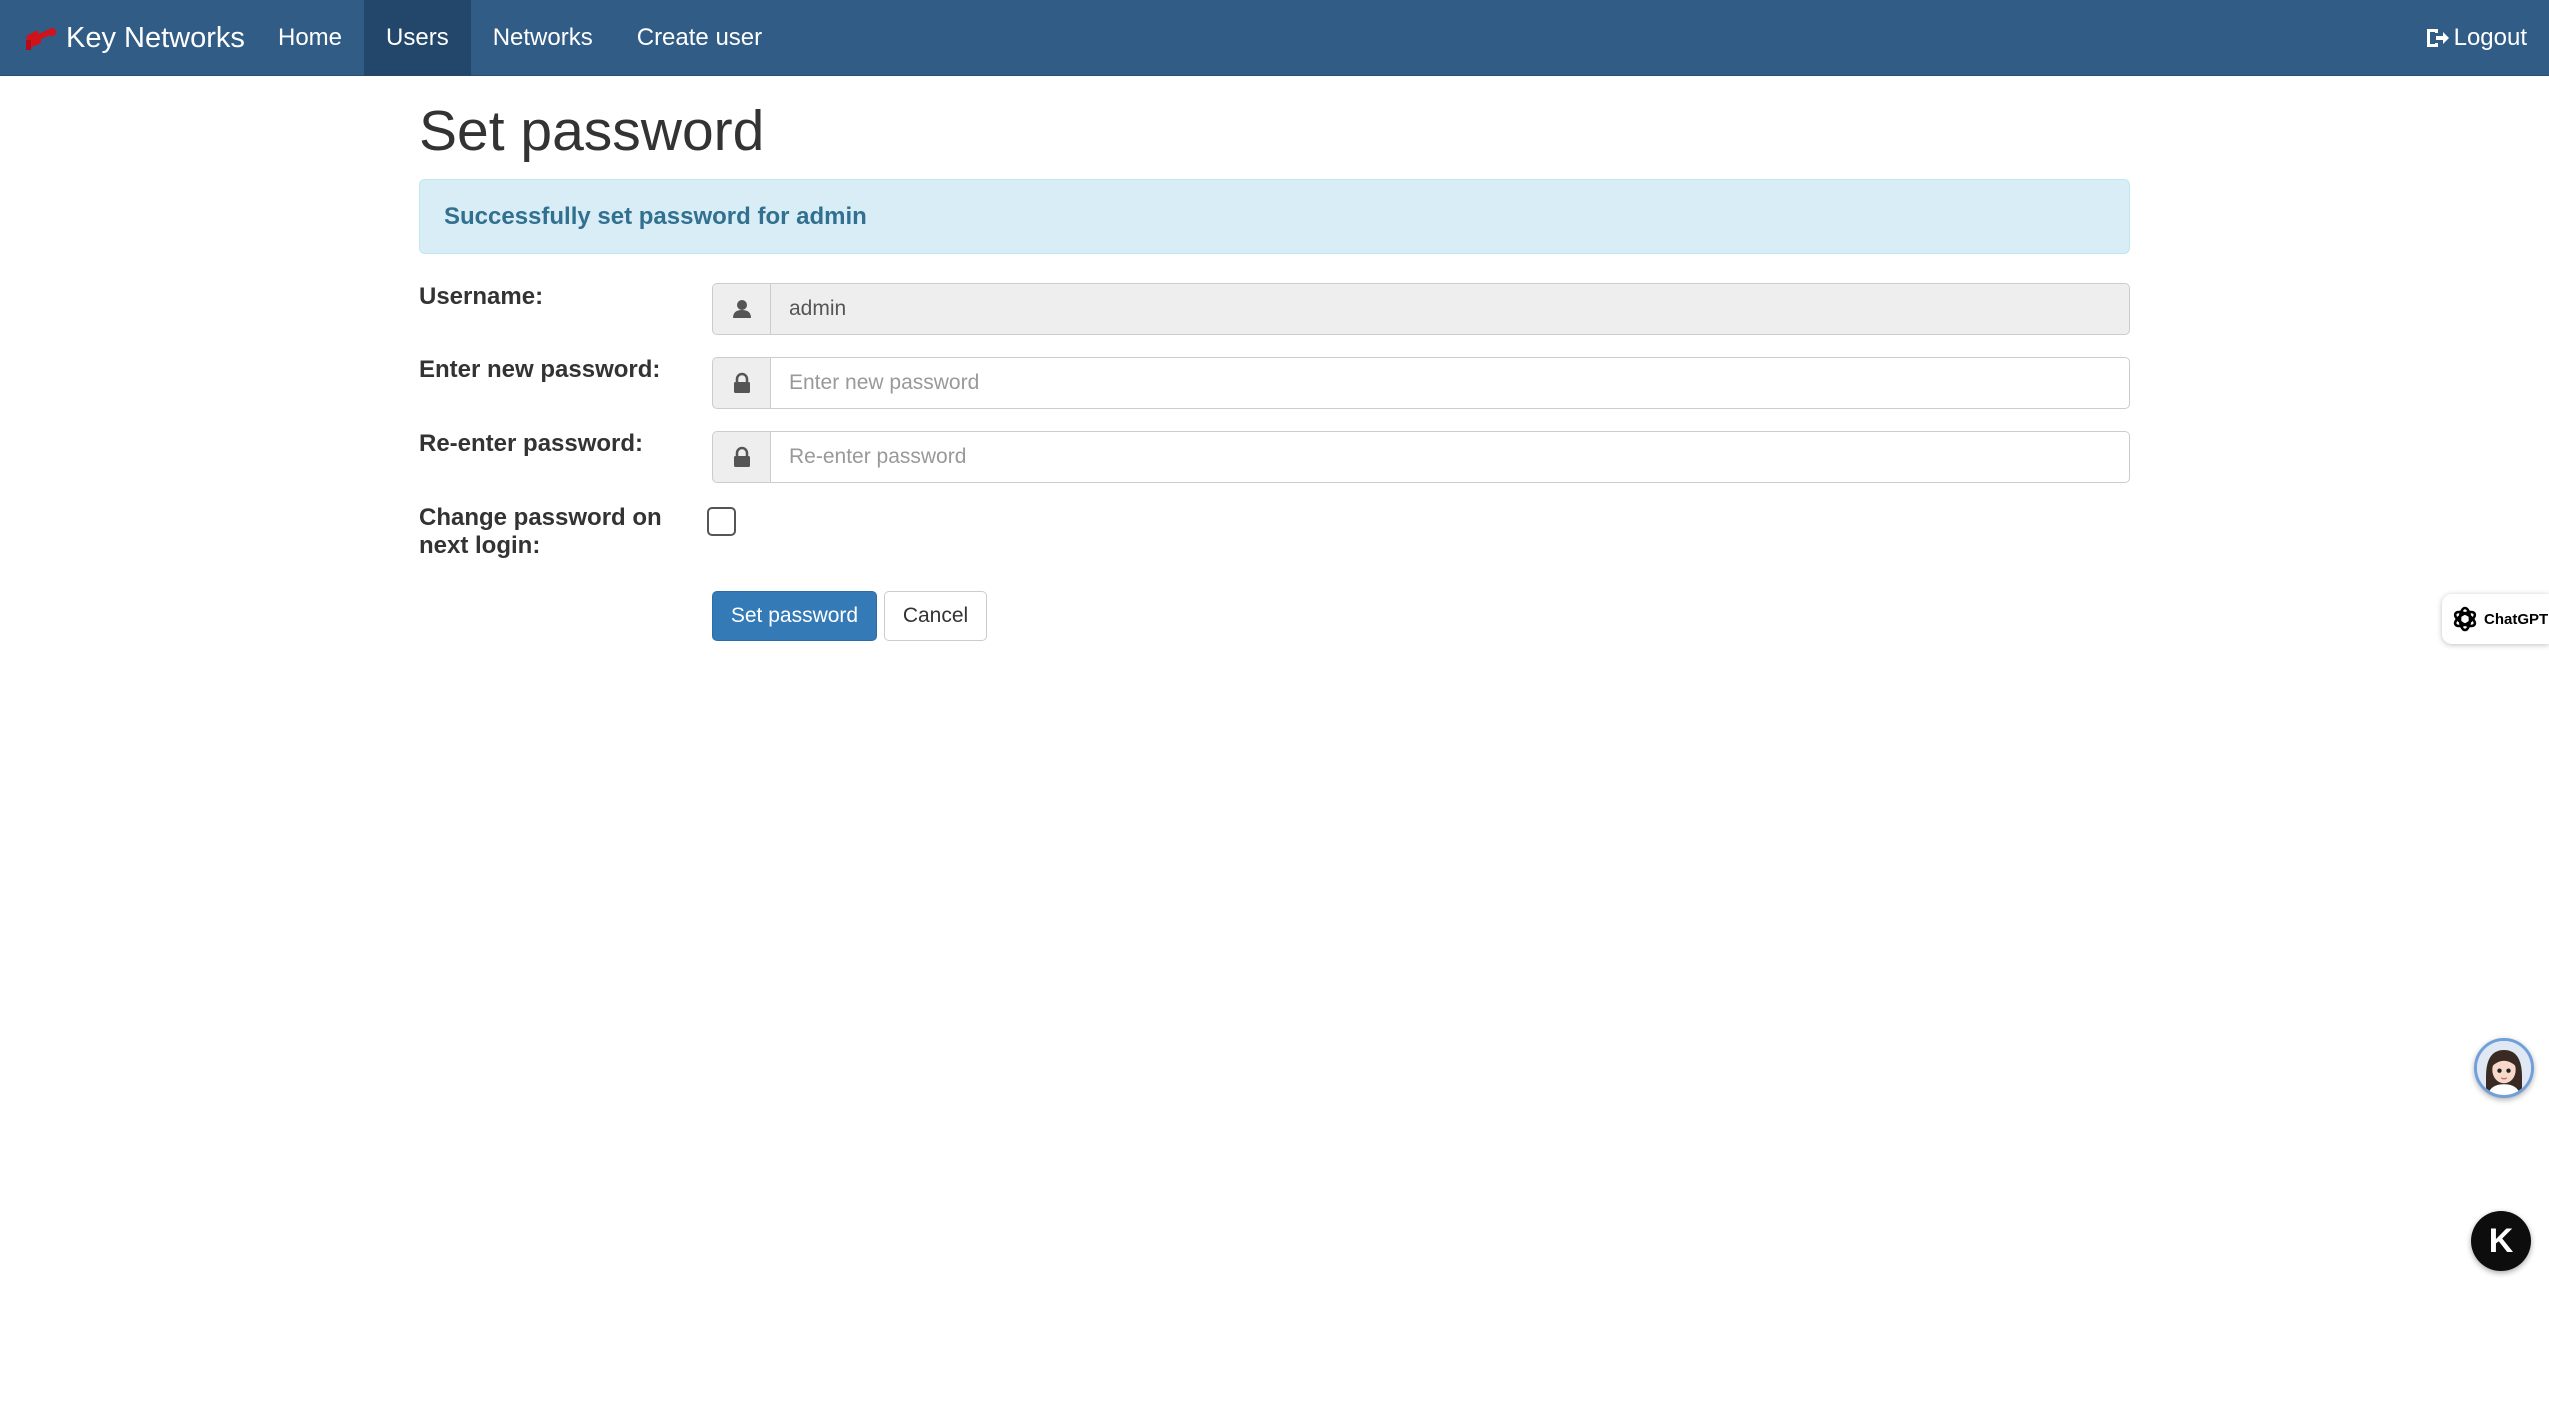  Describe the element at coordinates (1450, 309) in the screenshot. I see `username-input` at that location.